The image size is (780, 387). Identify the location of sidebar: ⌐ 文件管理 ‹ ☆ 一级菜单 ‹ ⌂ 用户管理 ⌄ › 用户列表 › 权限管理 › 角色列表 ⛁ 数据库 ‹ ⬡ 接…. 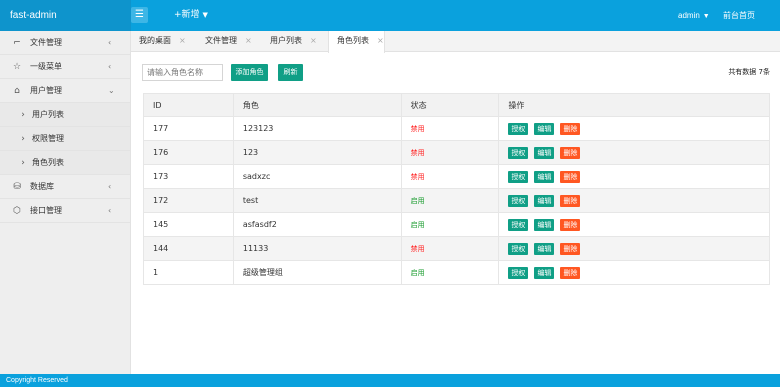
(65, 202).